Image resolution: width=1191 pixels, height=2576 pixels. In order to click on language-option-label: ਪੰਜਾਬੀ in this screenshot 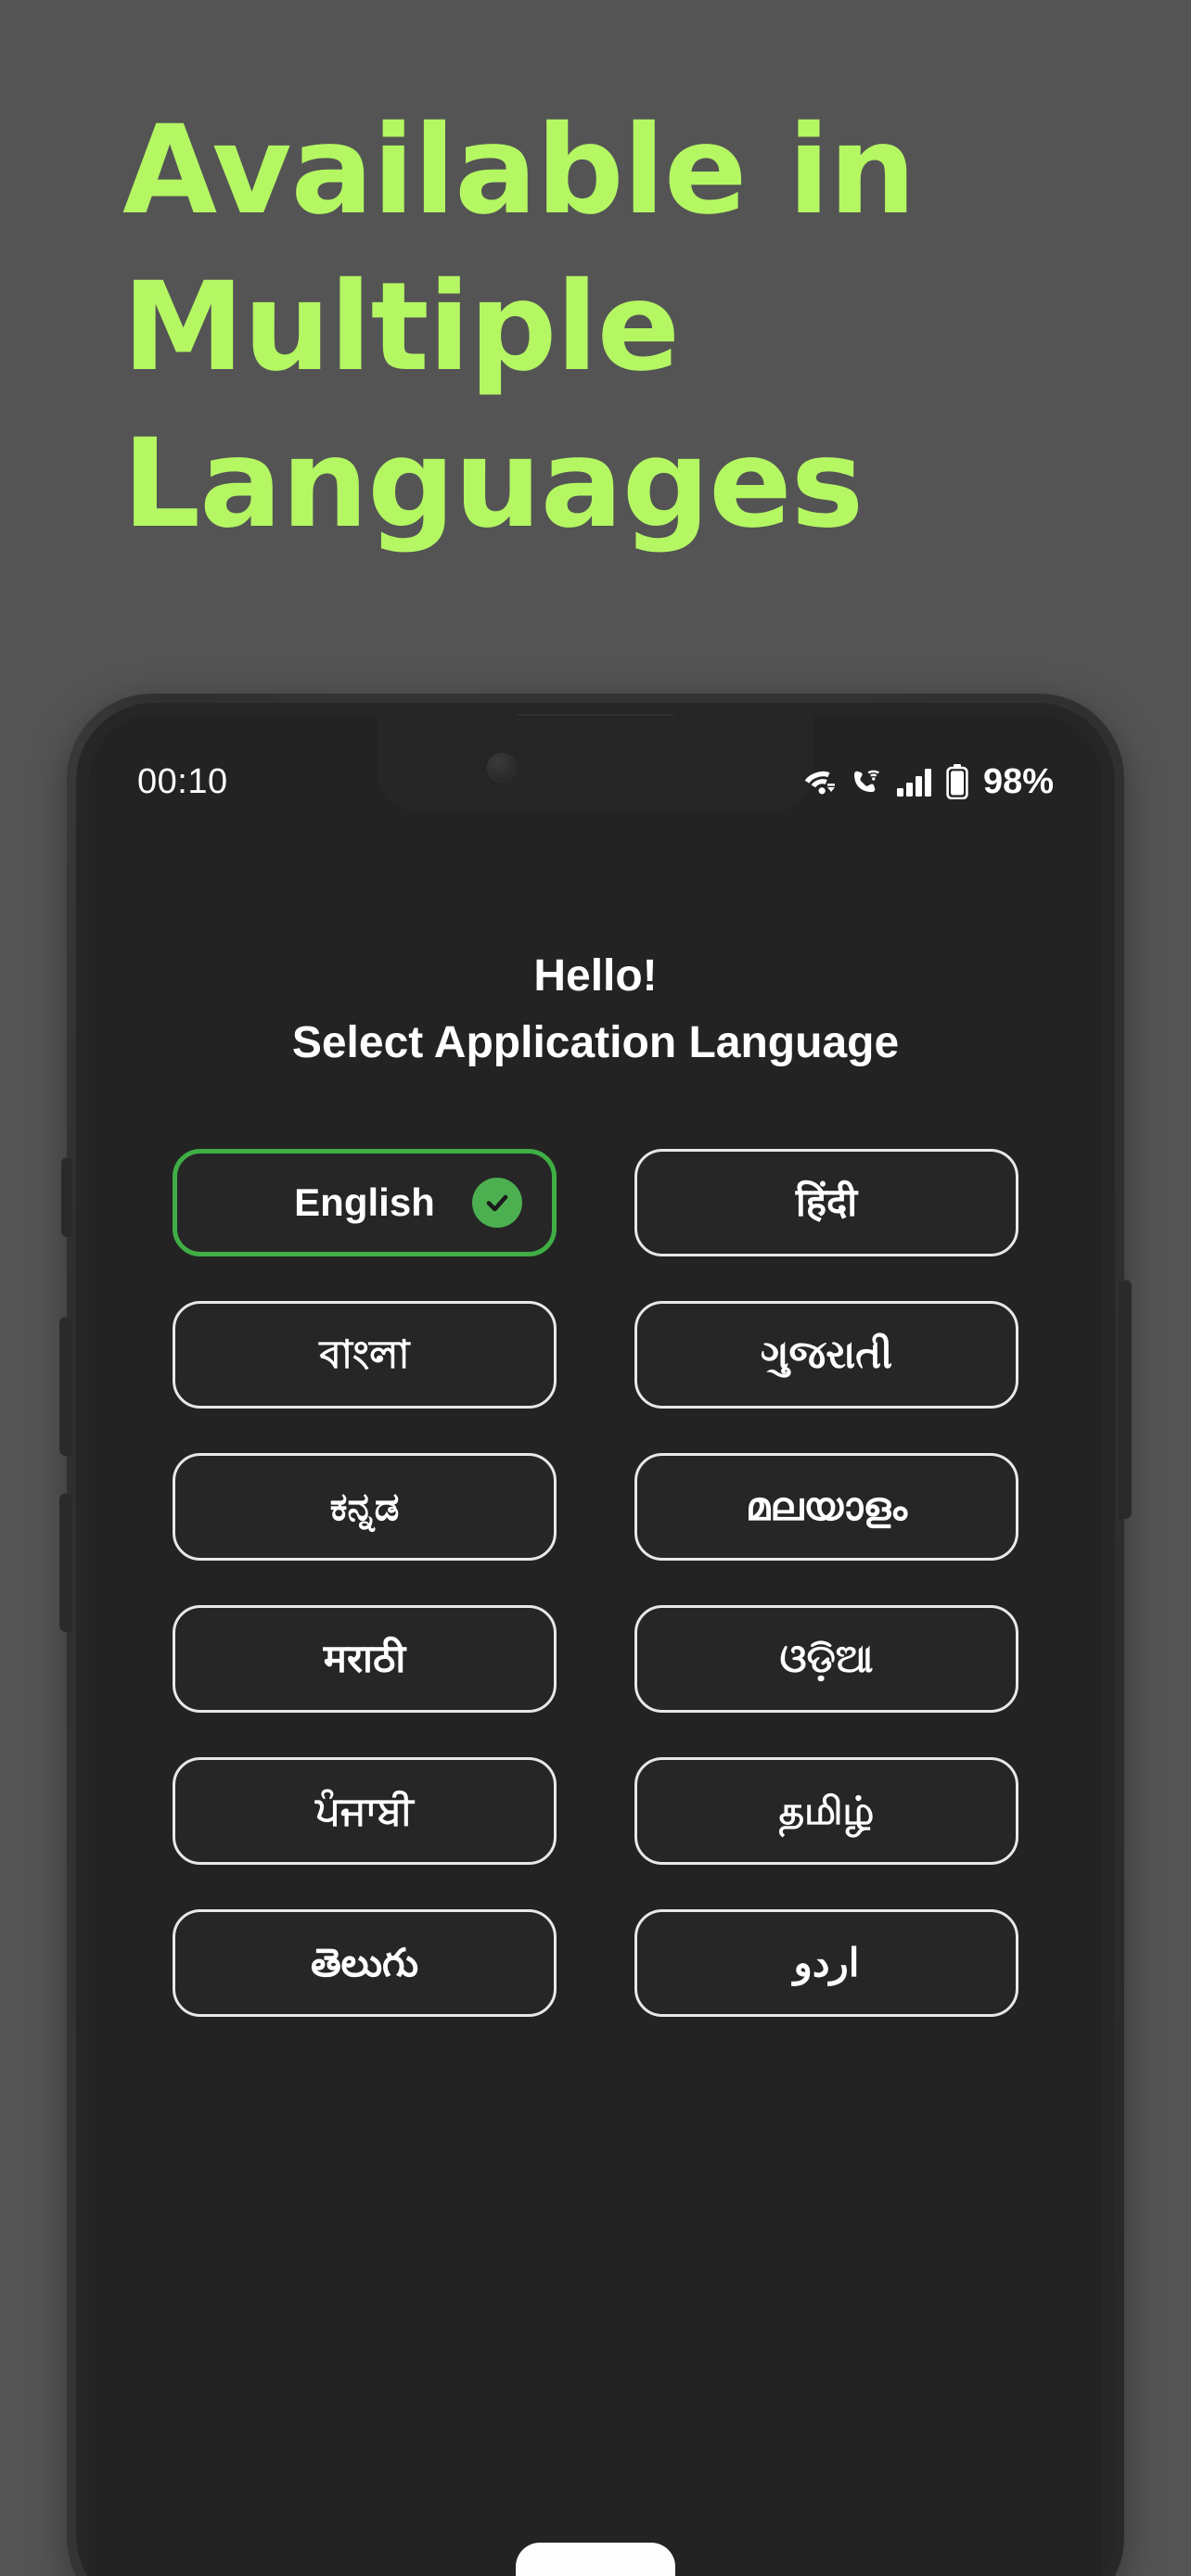, I will do `click(364, 1810)`.